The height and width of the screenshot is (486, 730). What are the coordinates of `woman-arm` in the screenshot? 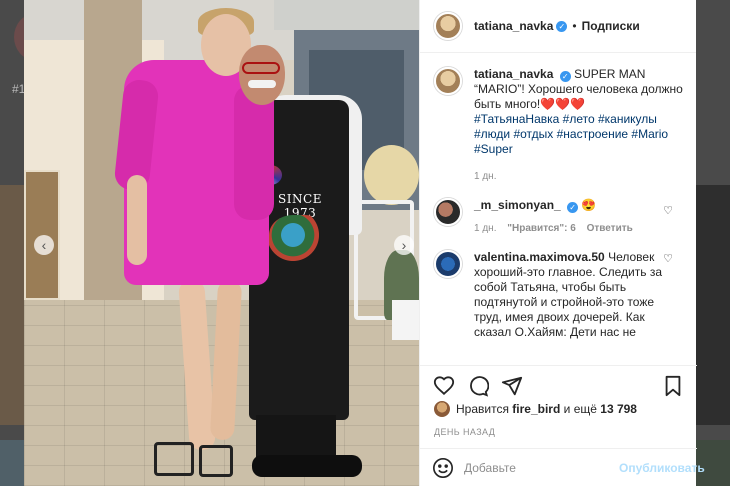 It's located at (137, 220).